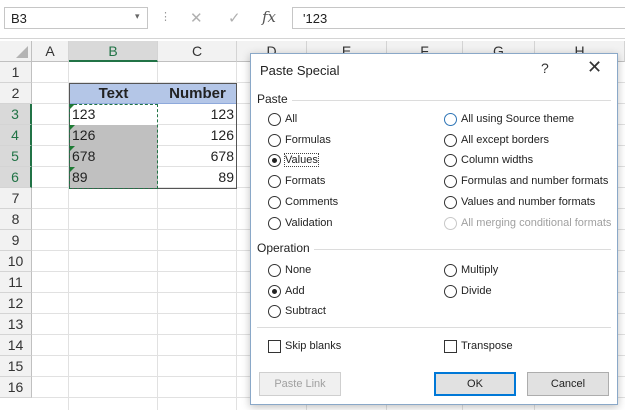  I want to click on row-header-11: 11, so click(16, 282).